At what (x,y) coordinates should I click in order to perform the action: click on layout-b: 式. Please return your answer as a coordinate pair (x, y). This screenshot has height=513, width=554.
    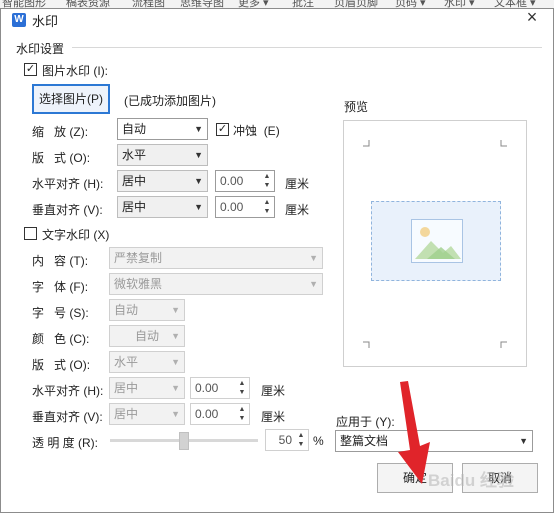
    Looking at the image, I should click on (60, 158).